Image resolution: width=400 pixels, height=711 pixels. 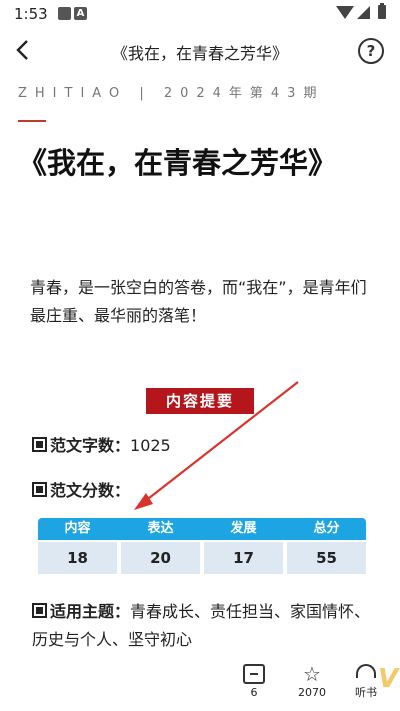 What do you see at coordinates (202, 558) in the screenshot?
I see `score-table-row: 18 20 17 55` at bounding box center [202, 558].